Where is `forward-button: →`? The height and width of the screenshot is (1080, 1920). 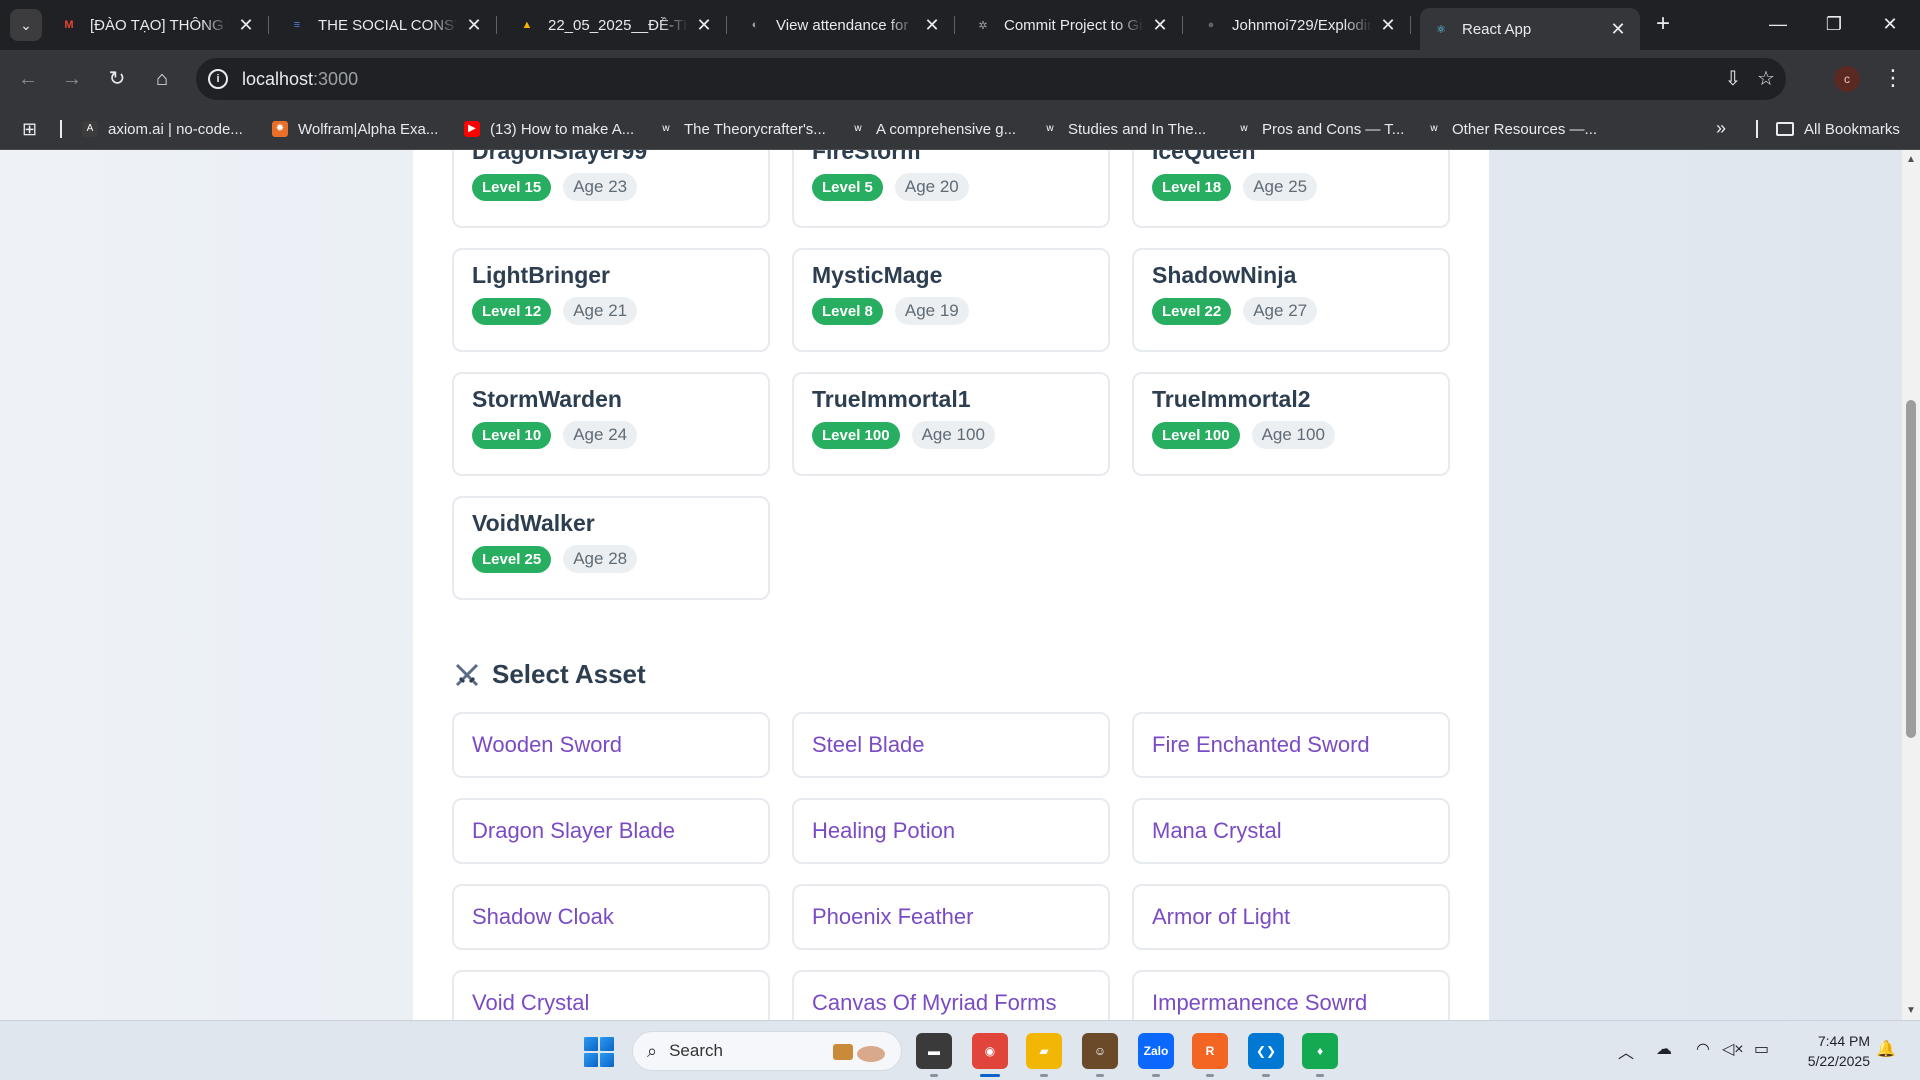
forward-button: → is located at coordinates (72, 79).